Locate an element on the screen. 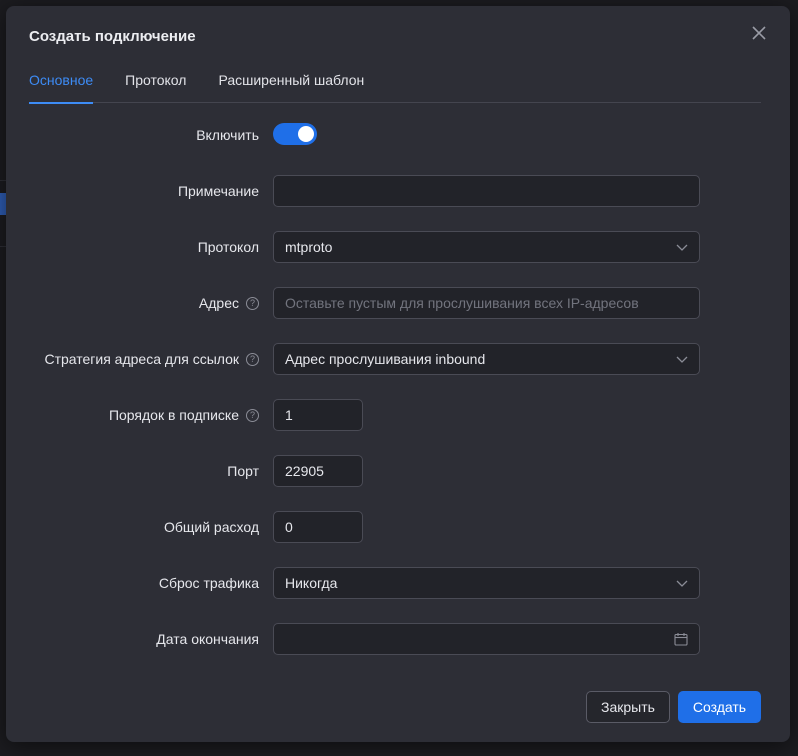  calendar-icon is located at coordinates (681, 639).